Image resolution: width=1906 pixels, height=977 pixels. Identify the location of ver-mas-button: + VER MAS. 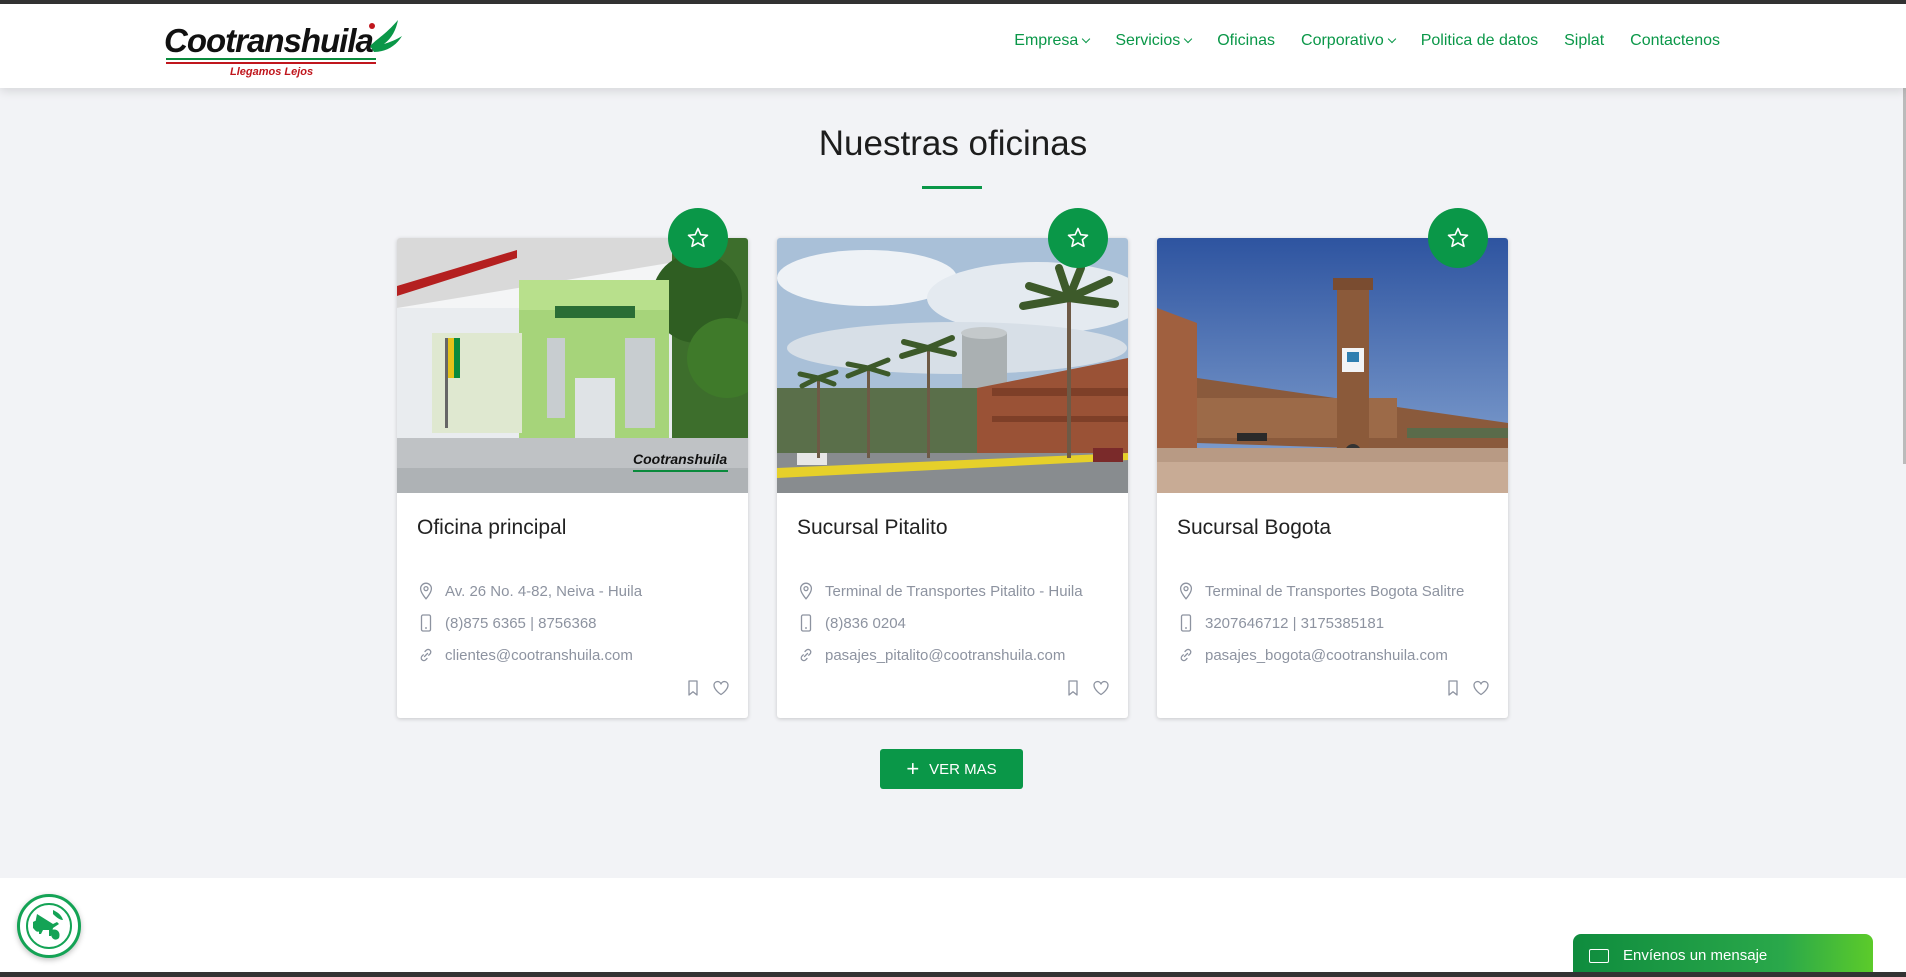
(951, 769).